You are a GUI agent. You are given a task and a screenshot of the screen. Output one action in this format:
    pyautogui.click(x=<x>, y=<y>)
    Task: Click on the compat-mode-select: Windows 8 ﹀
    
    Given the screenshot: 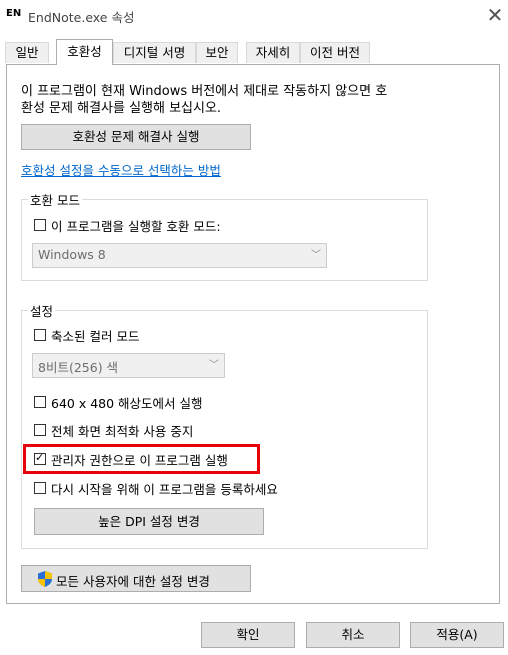 What is the action you would take?
    pyautogui.click(x=179, y=255)
    